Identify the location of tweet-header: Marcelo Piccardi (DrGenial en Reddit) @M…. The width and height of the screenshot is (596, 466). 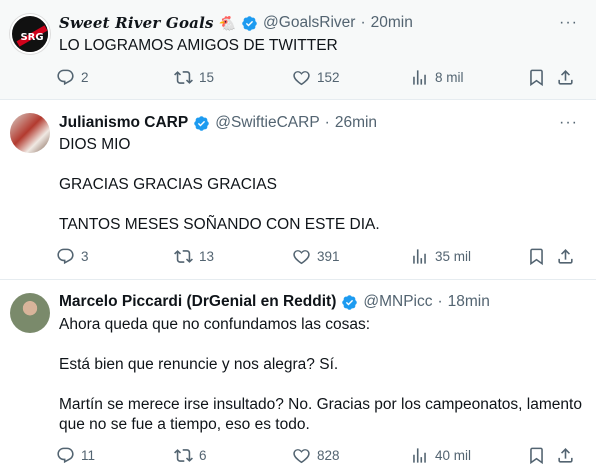
(274, 302).